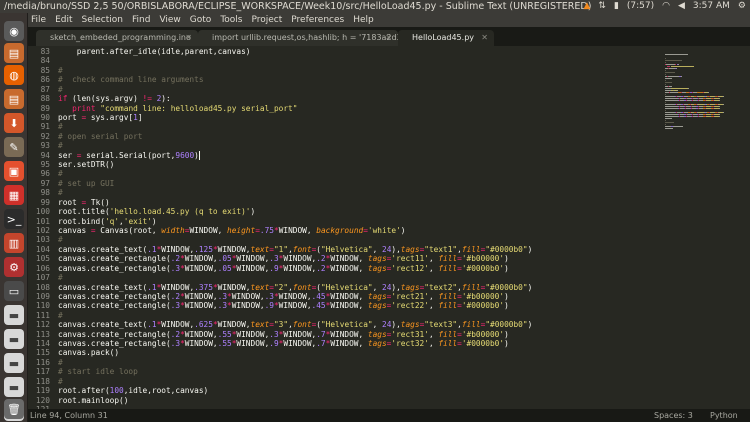  What do you see at coordinates (14, 31) in the screenshot?
I see `dash-icon: ◉` at bounding box center [14, 31].